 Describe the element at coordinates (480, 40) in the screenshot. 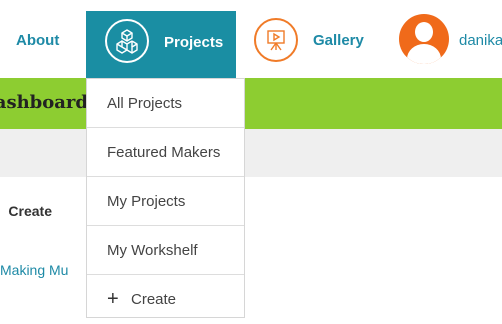

I see `username-link: danikar` at that location.